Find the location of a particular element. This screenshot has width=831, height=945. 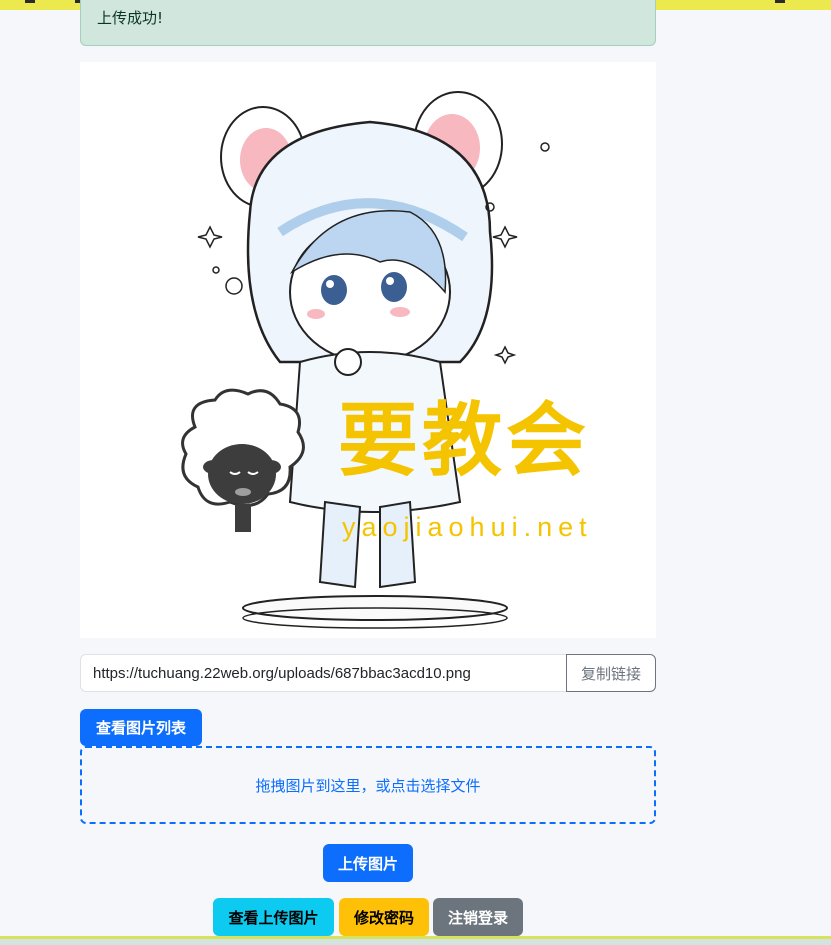

view-uploaded-images-button: 查看上传图片 is located at coordinates (273, 917).